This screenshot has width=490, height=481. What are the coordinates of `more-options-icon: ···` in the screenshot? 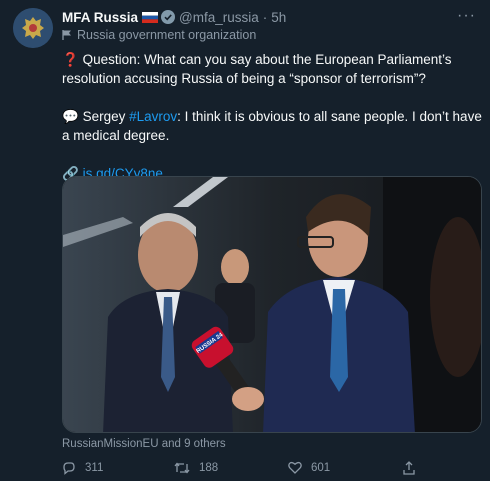 It's located at (466, 16).